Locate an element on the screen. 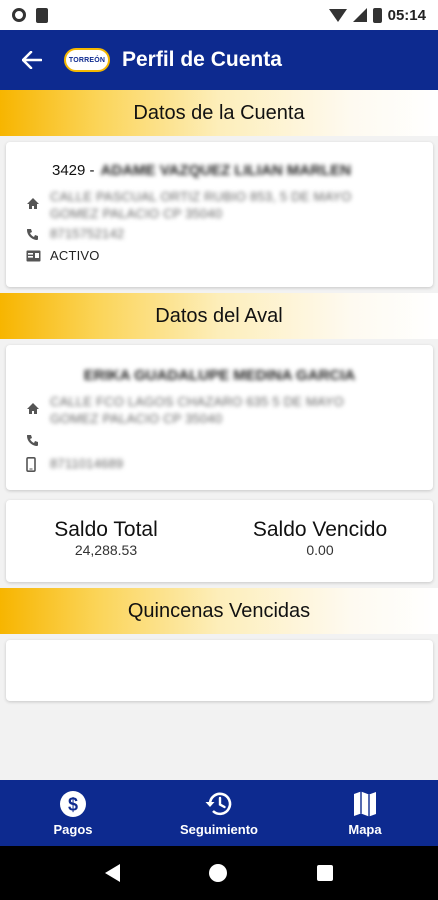 The image size is (438, 900). app-bar: TORREÓN Perfil de Cuenta is located at coordinates (219, 60).